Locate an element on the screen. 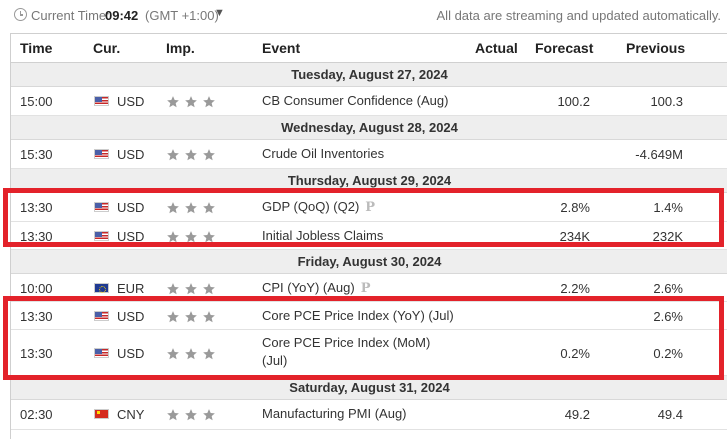 Image resolution: width=727 pixels, height=439 pixels. cn-flag-icon is located at coordinates (101, 414).